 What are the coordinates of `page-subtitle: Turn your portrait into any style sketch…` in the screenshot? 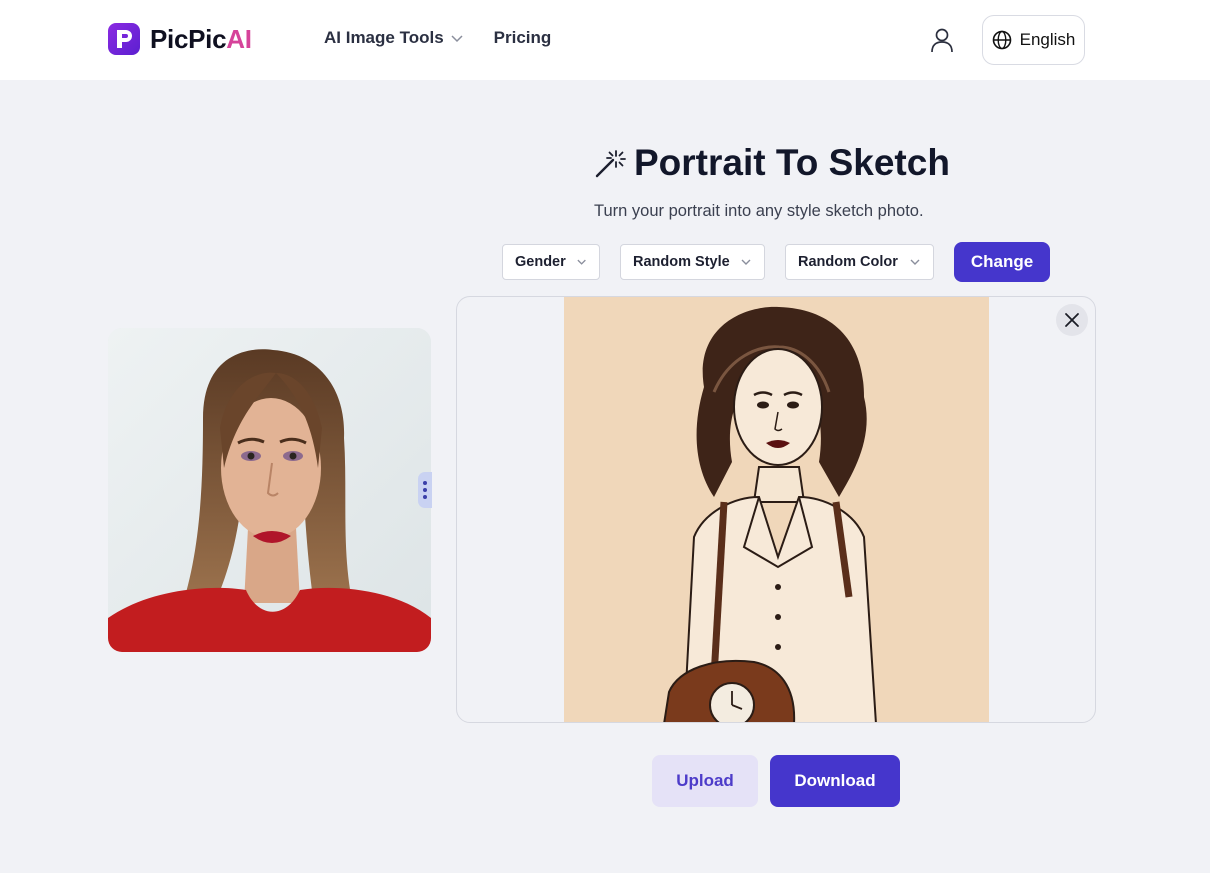 It's located at (759, 211).